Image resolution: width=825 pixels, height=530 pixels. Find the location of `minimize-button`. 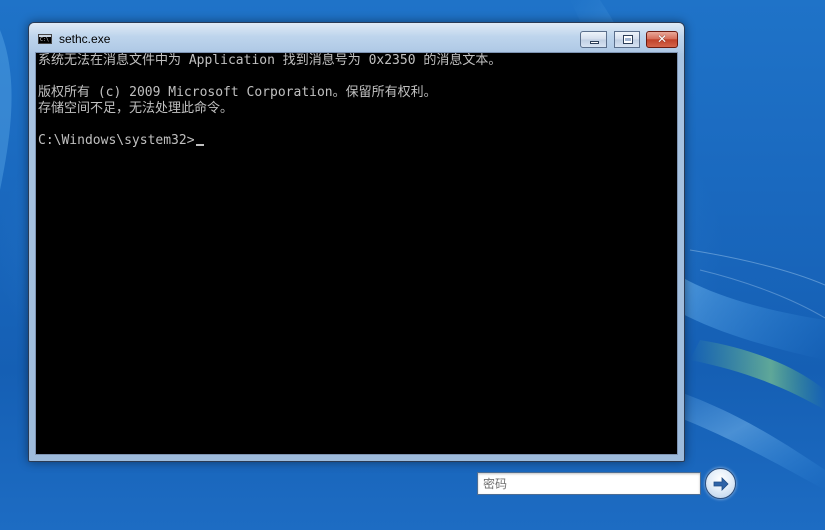

minimize-button is located at coordinates (593, 39).